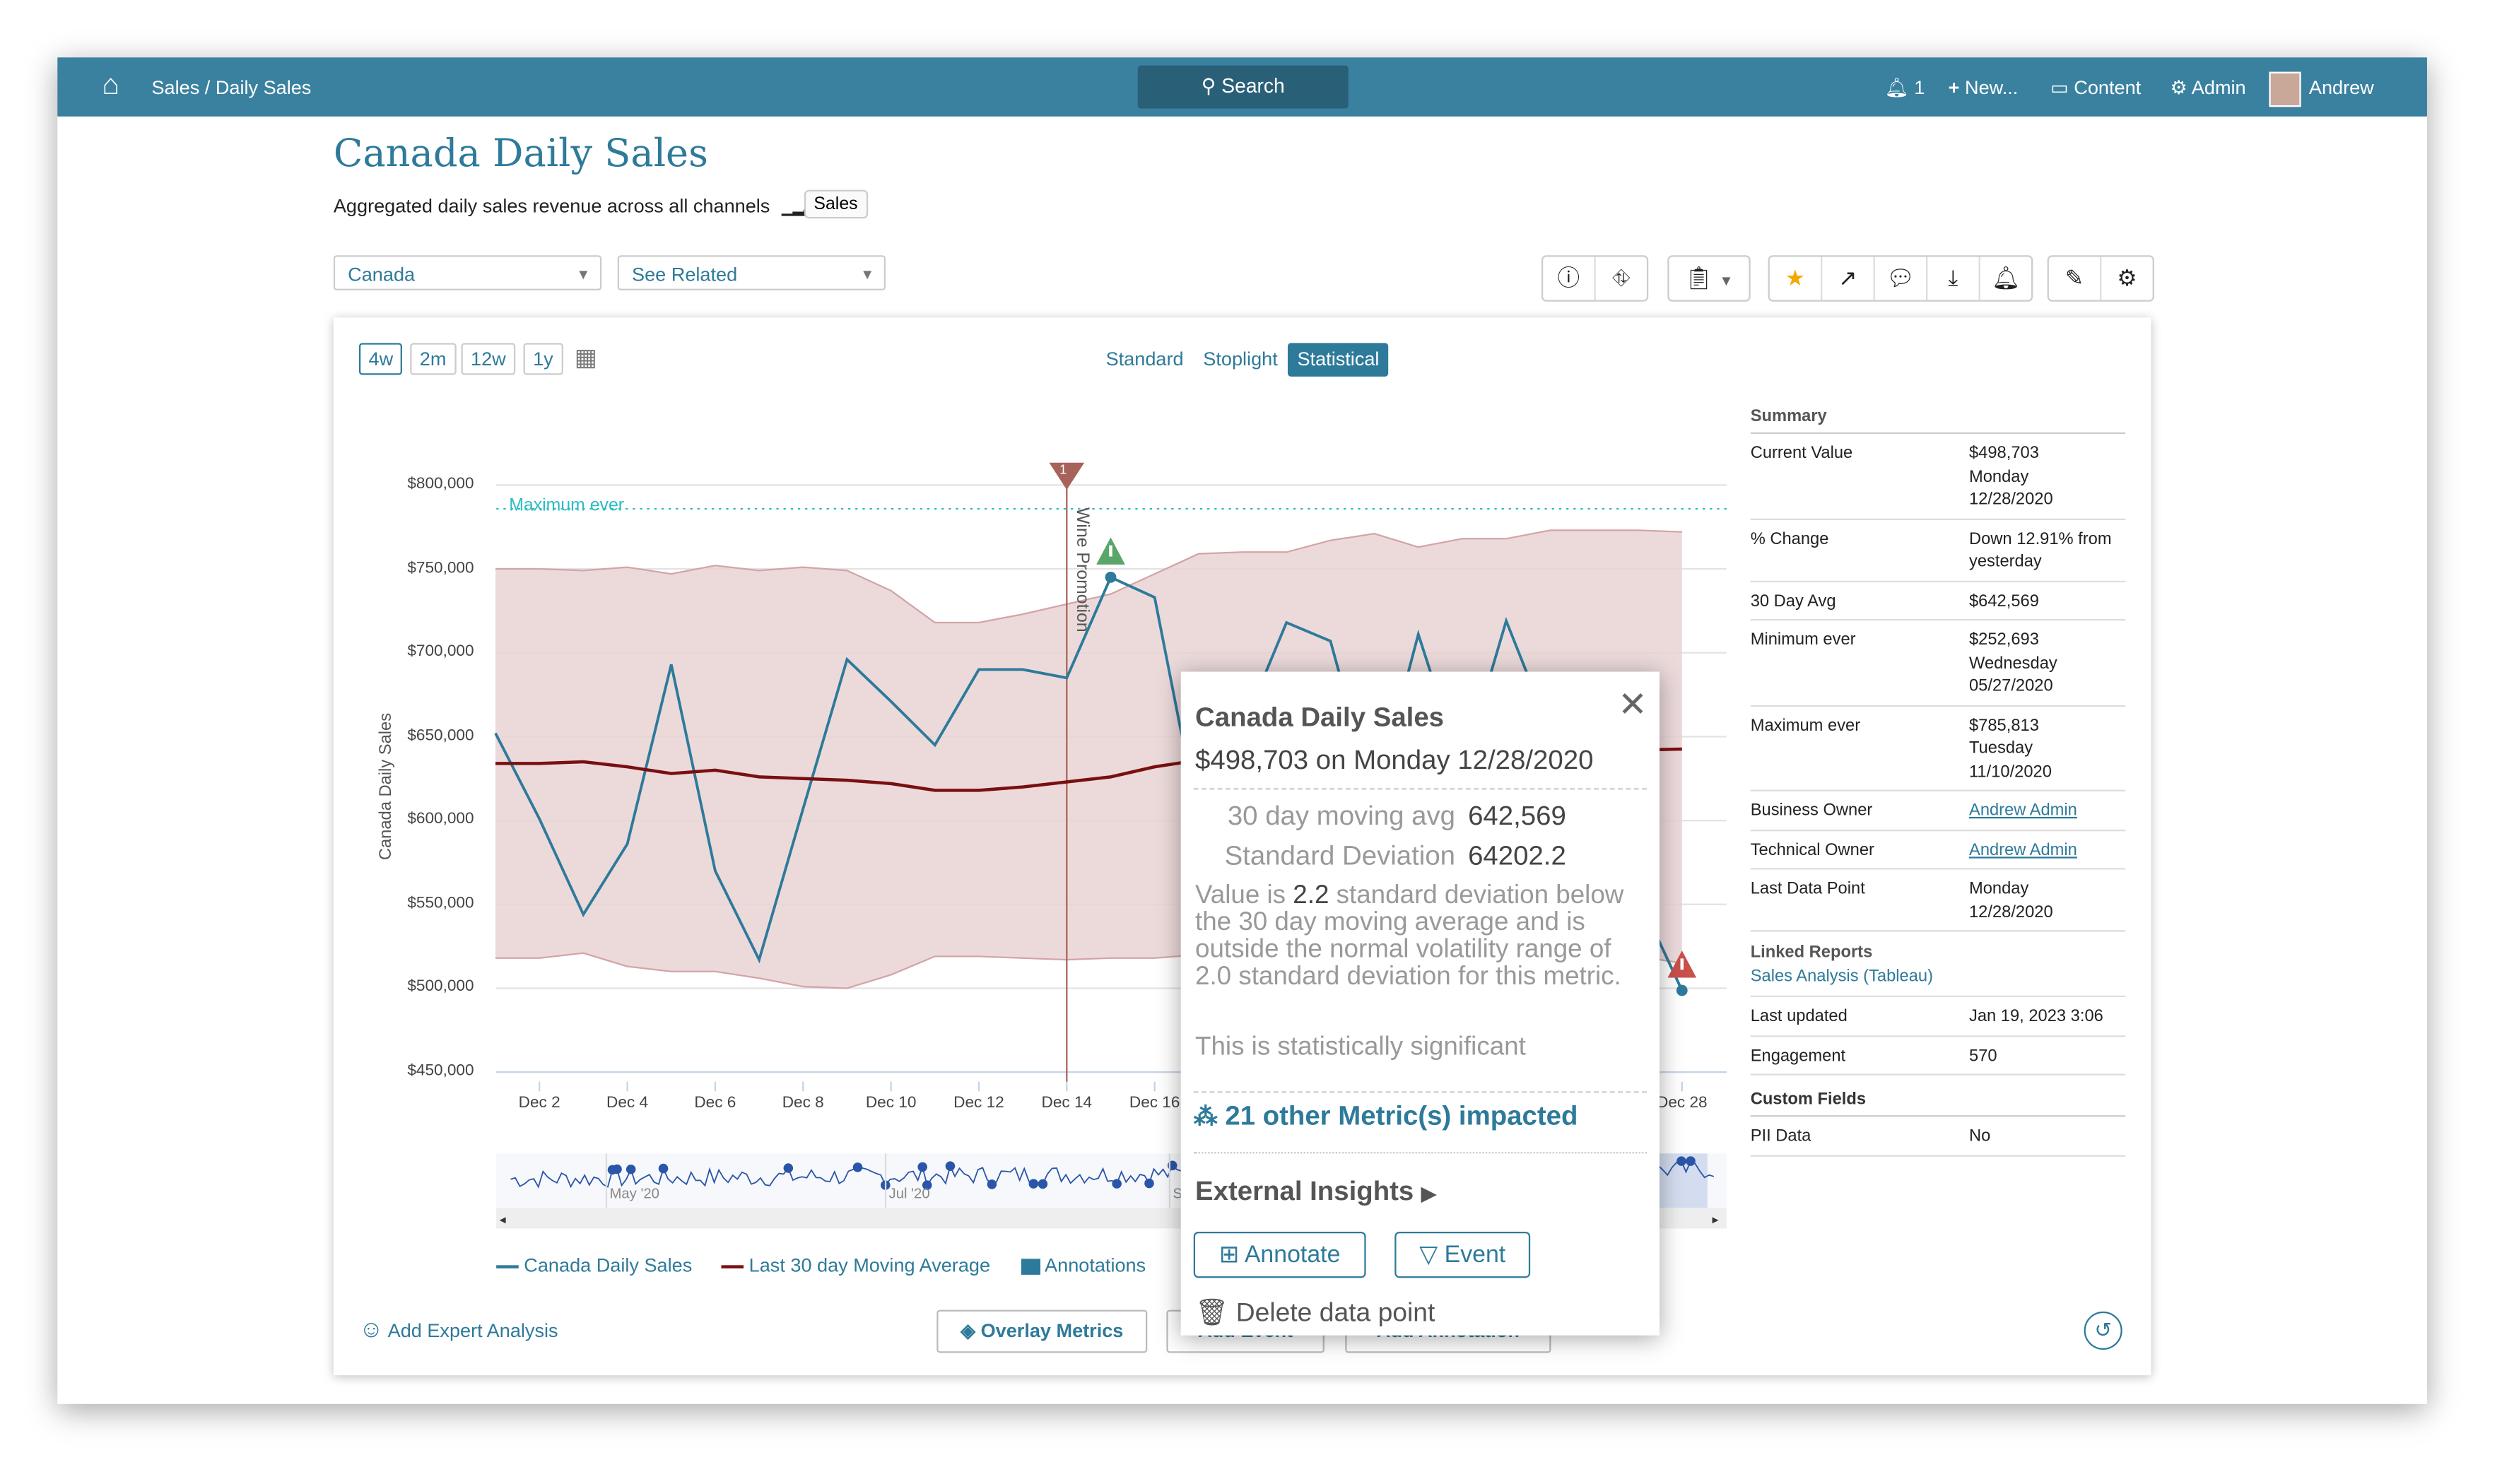 The height and width of the screenshot is (1484, 2502). Describe the element at coordinates (543, 359) in the screenshot. I see `range-1y: 1y` at that location.